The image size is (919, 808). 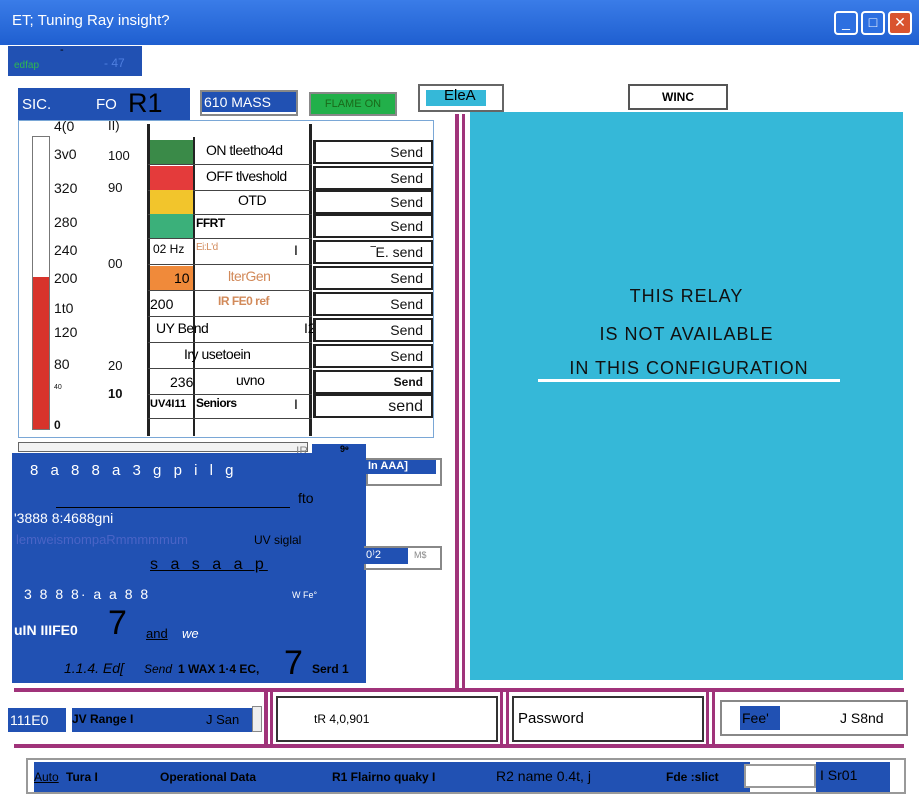 I want to click on row-label: OTD, so click(x=252, y=200).